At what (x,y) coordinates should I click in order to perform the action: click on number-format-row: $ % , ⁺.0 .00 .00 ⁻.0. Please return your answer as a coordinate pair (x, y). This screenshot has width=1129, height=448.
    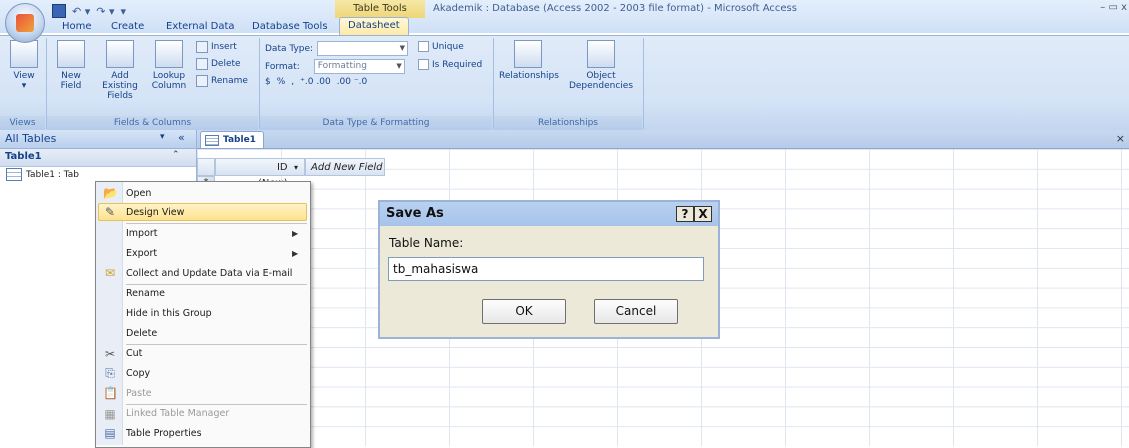
    Looking at the image, I should click on (316, 82).